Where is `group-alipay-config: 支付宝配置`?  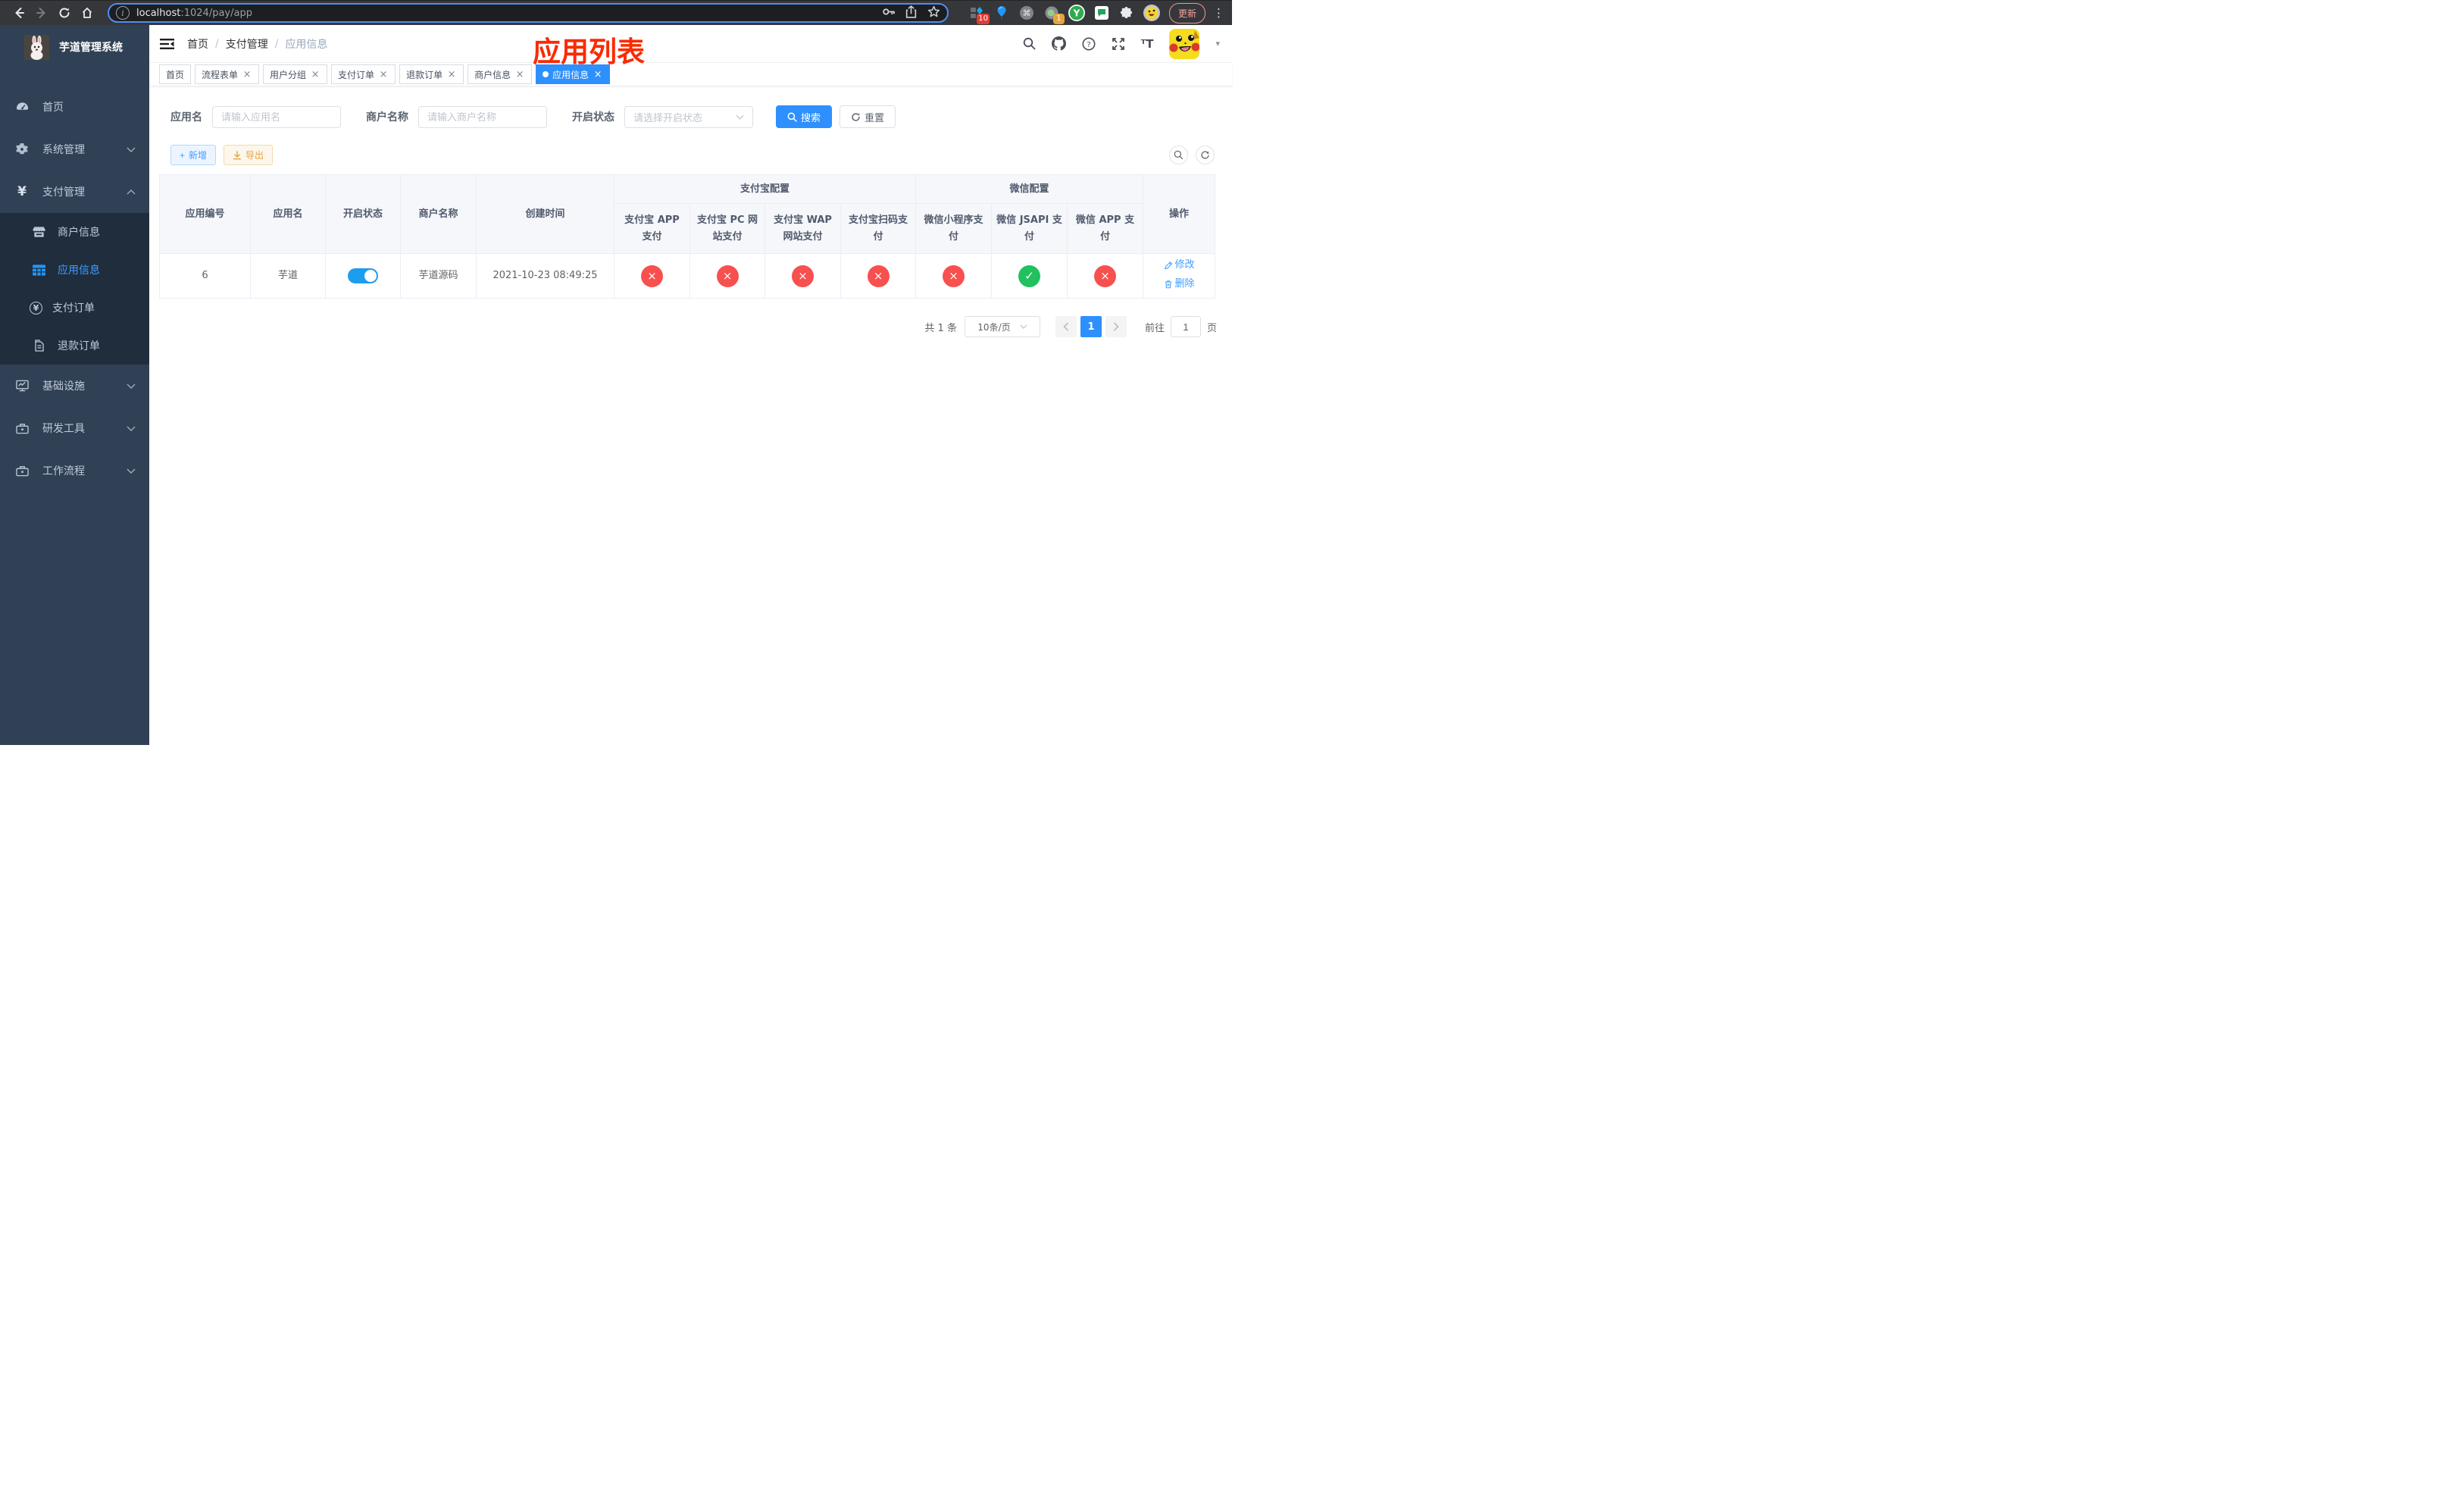
group-alipay-config: 支付宝配置 is located at coordinates (765, 189).